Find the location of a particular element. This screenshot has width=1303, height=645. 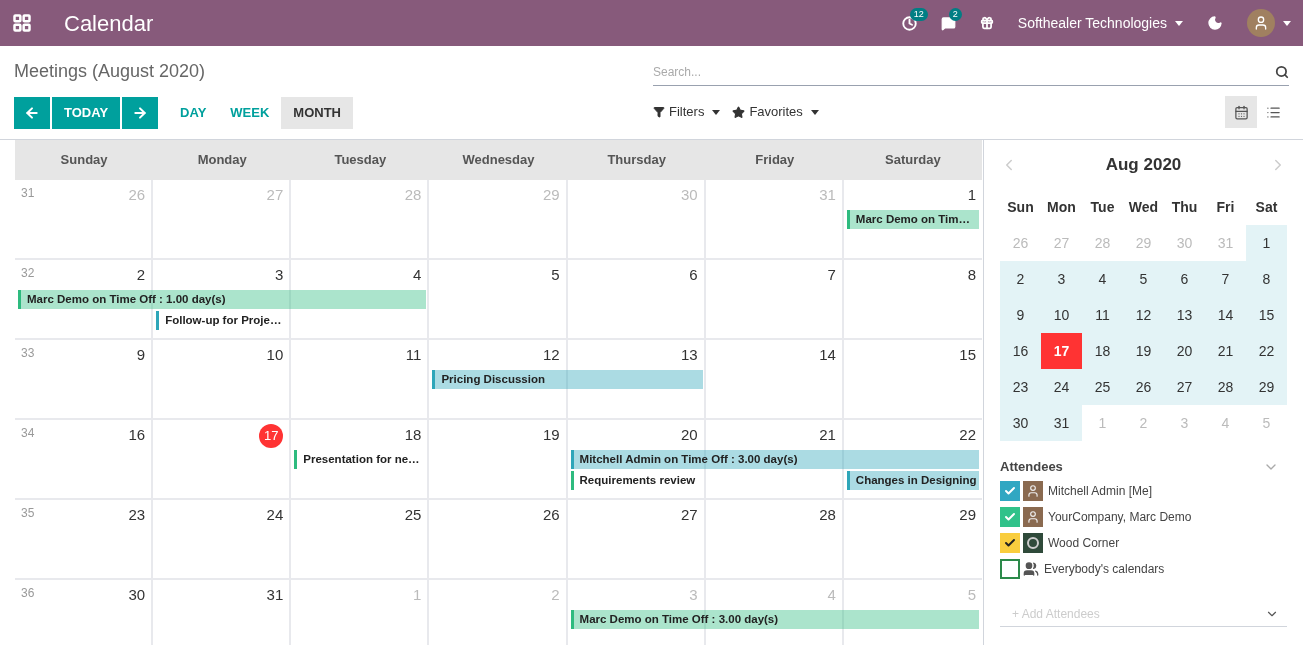

event-title: Requirements review is located at coordinates (637, 480).